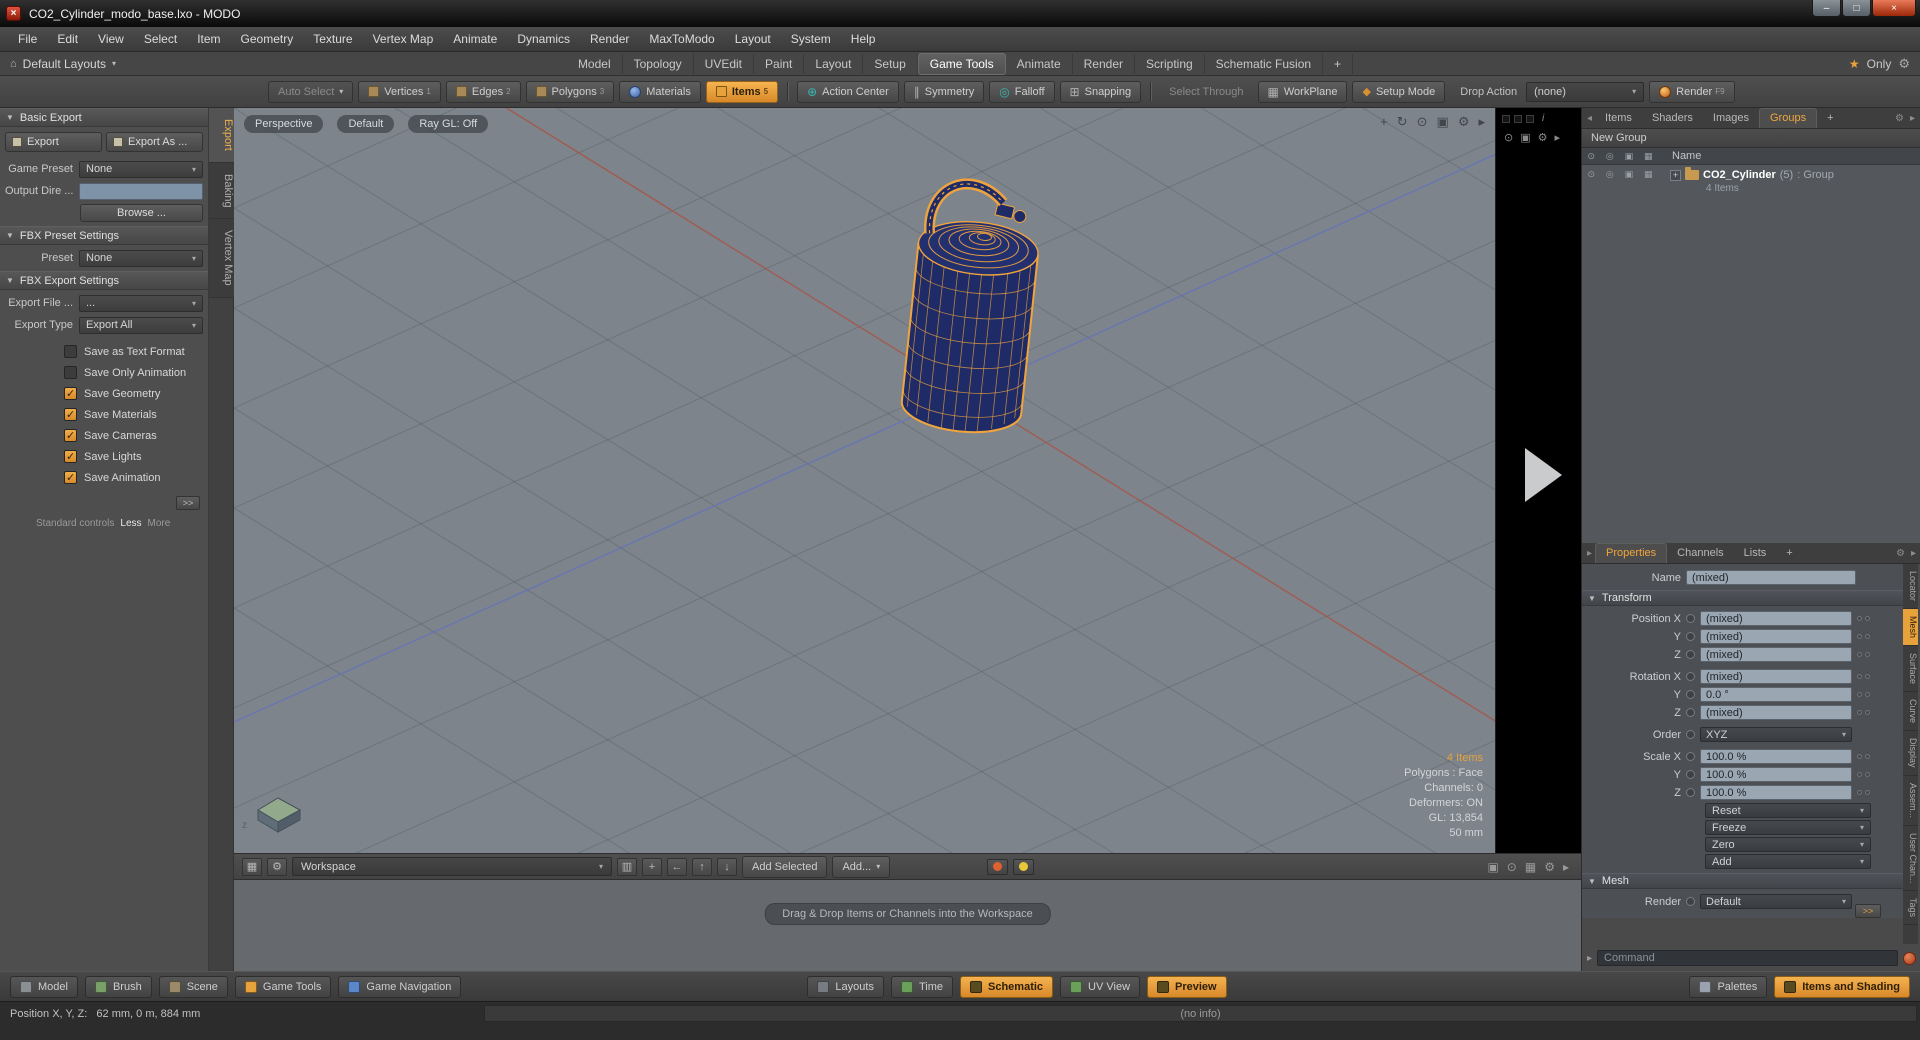  I want to click on fbx-preset-header: ▼ FBX Preset Settings, so click(104, 235).